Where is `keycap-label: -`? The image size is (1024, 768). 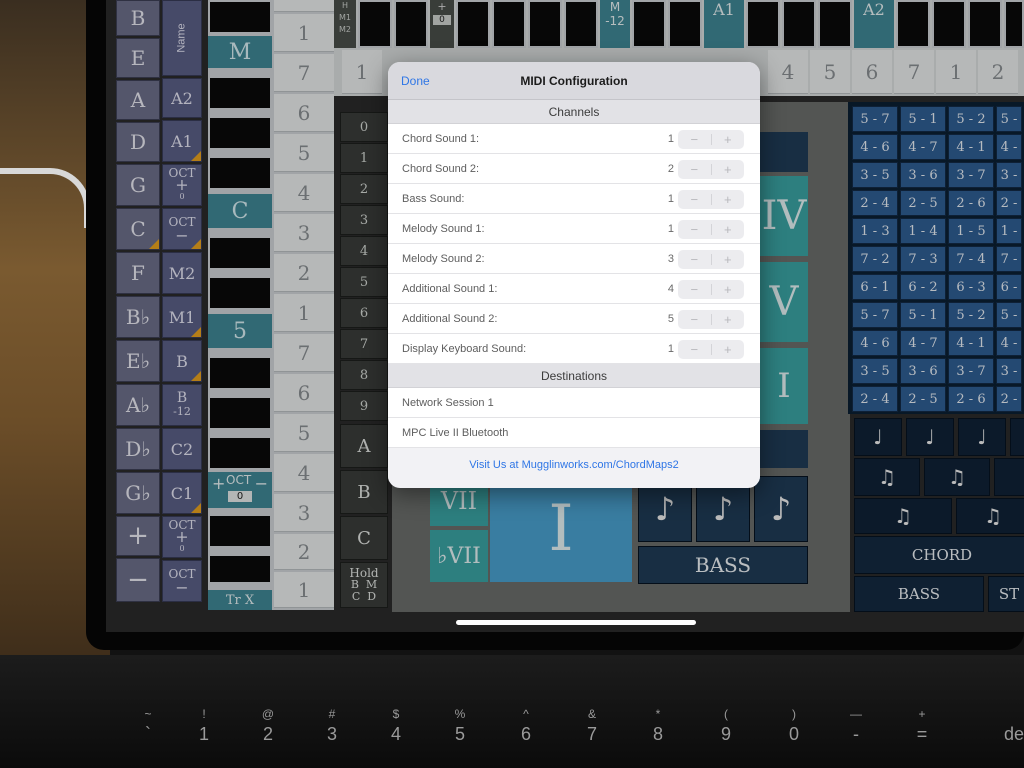
keycap-label: - is located at coordinates (856, 734).